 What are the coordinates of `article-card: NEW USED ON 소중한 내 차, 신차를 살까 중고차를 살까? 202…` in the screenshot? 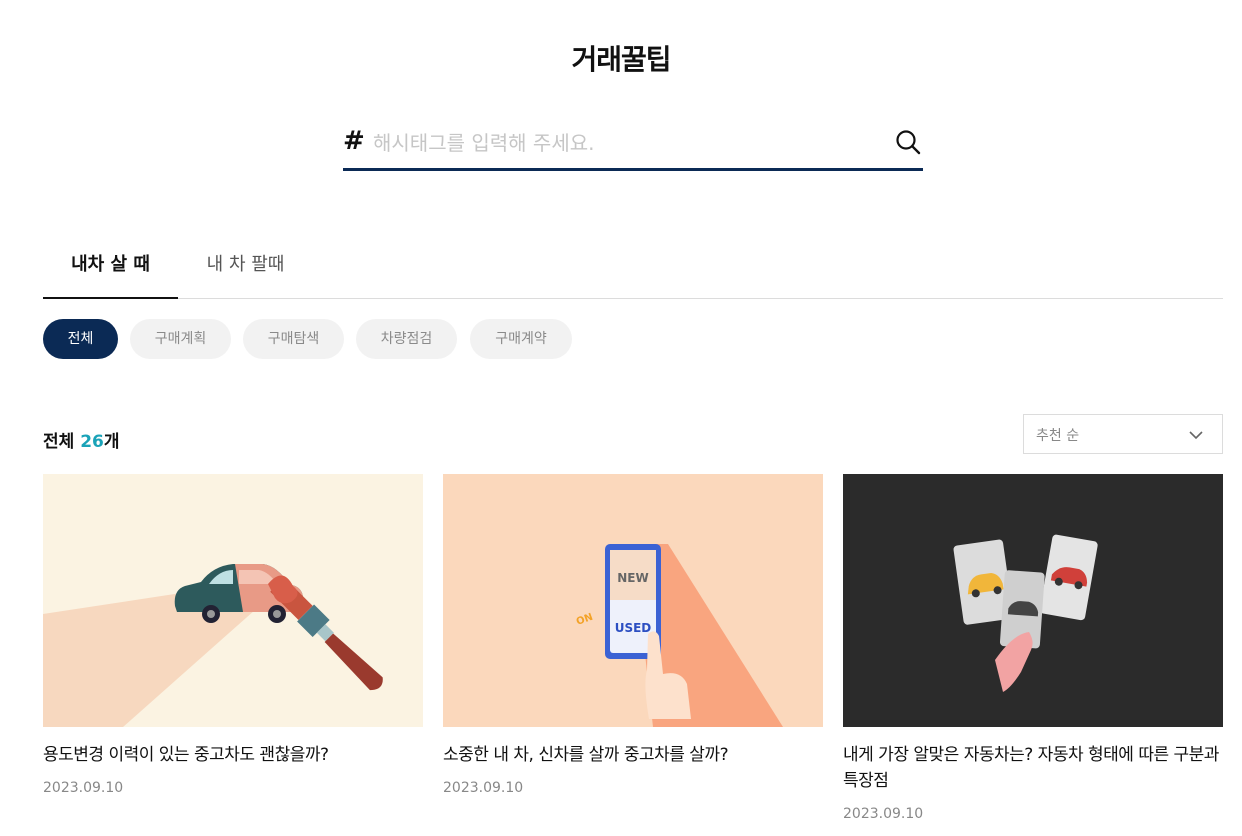 It's located at (633, 635).